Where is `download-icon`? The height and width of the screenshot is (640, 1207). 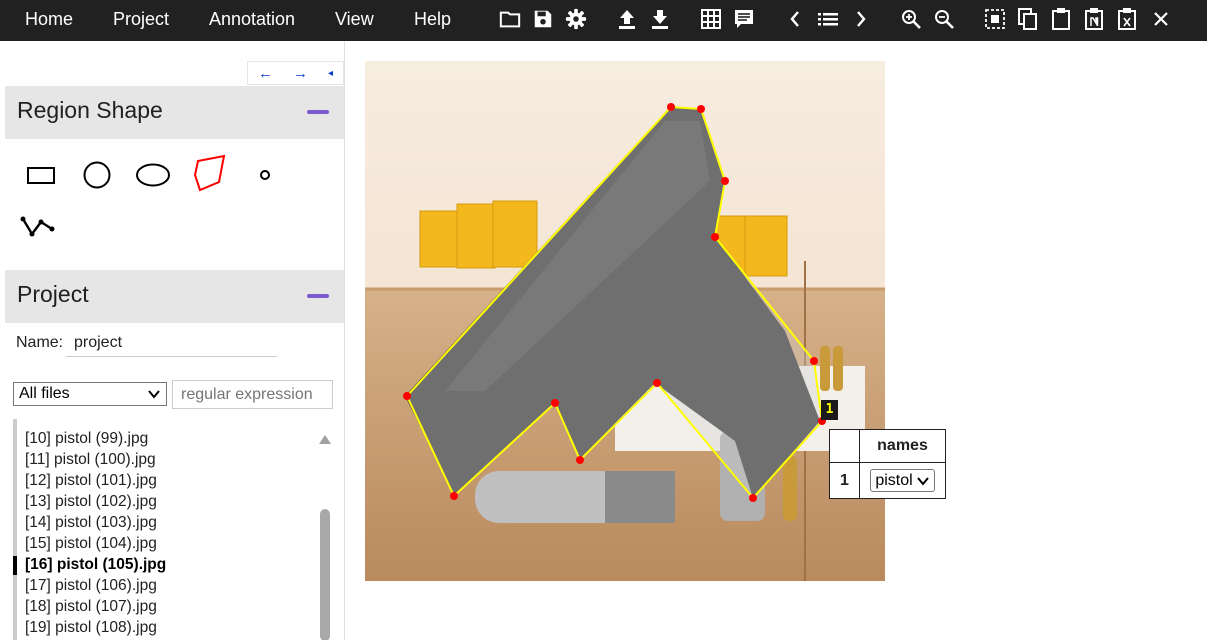 download-icon is located at coordinates (660, 19).